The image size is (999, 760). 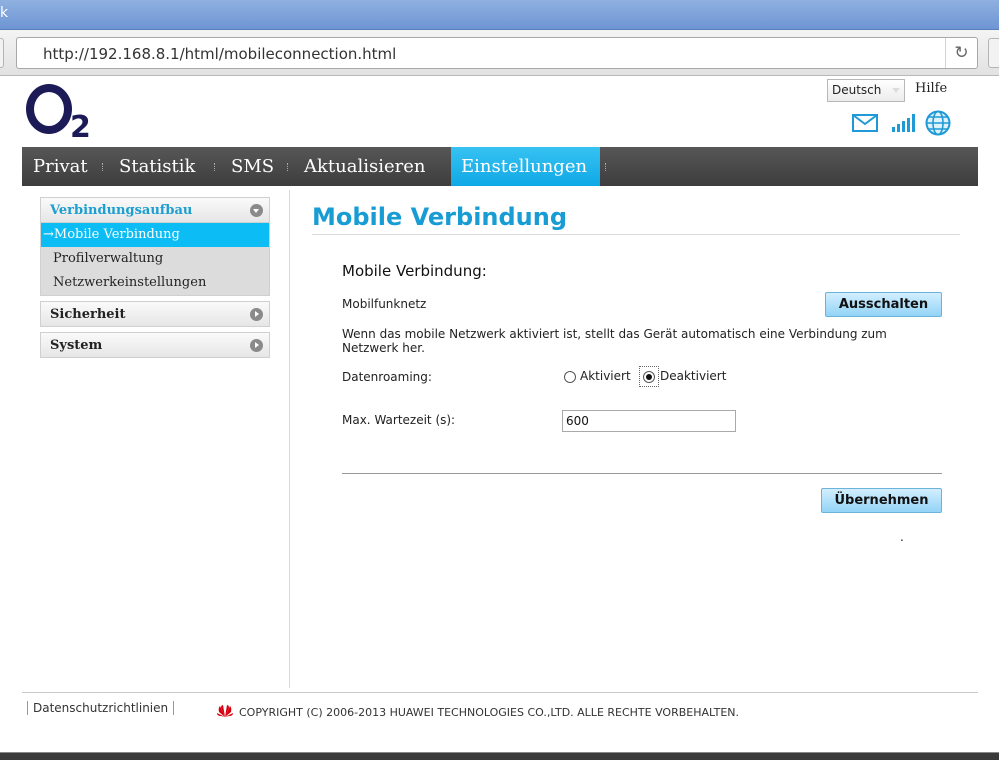 I want to click on roaming-disabled-label: Deaktiviert, so click(x=693, y=376).